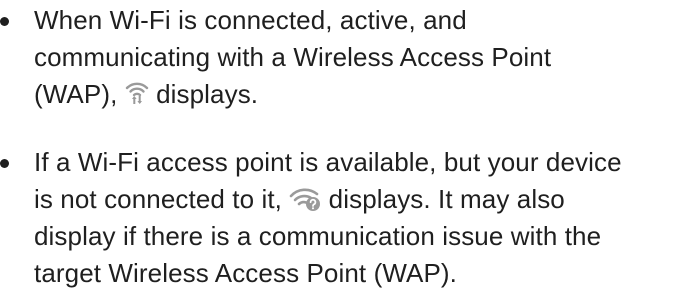 The height and width of the screenshot is (292, 681). I want to click on text-line: When Wi-Fi is connected, active, and, so click(250, 20).